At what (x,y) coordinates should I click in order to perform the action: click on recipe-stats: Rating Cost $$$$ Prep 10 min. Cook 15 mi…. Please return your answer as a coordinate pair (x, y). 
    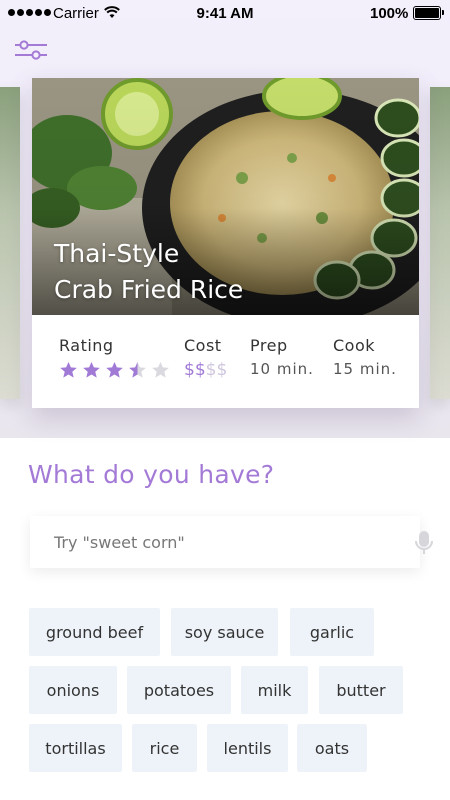
    Looking at the image, I should click on (225, 361).